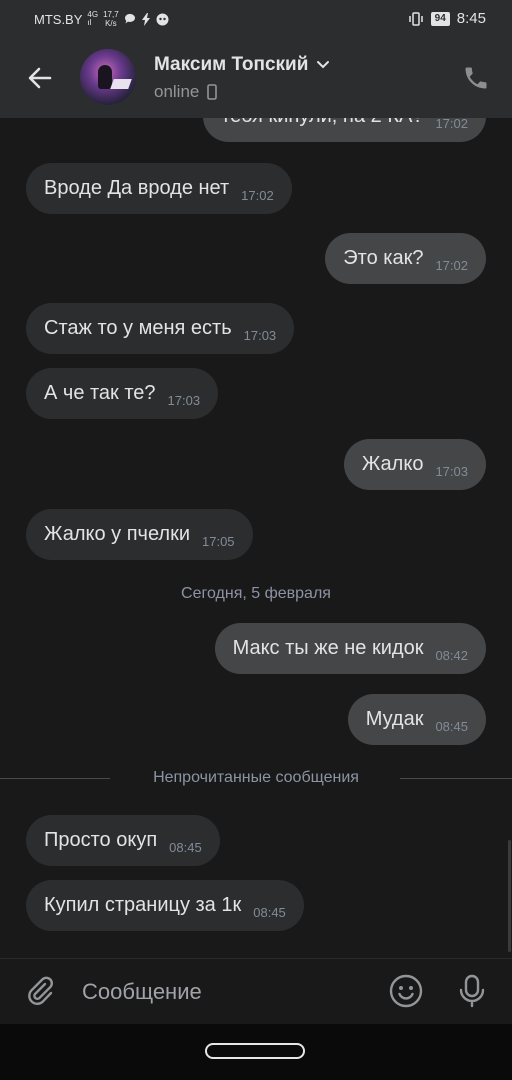  I want to click on chevron-down-icon, so click(323, 65).